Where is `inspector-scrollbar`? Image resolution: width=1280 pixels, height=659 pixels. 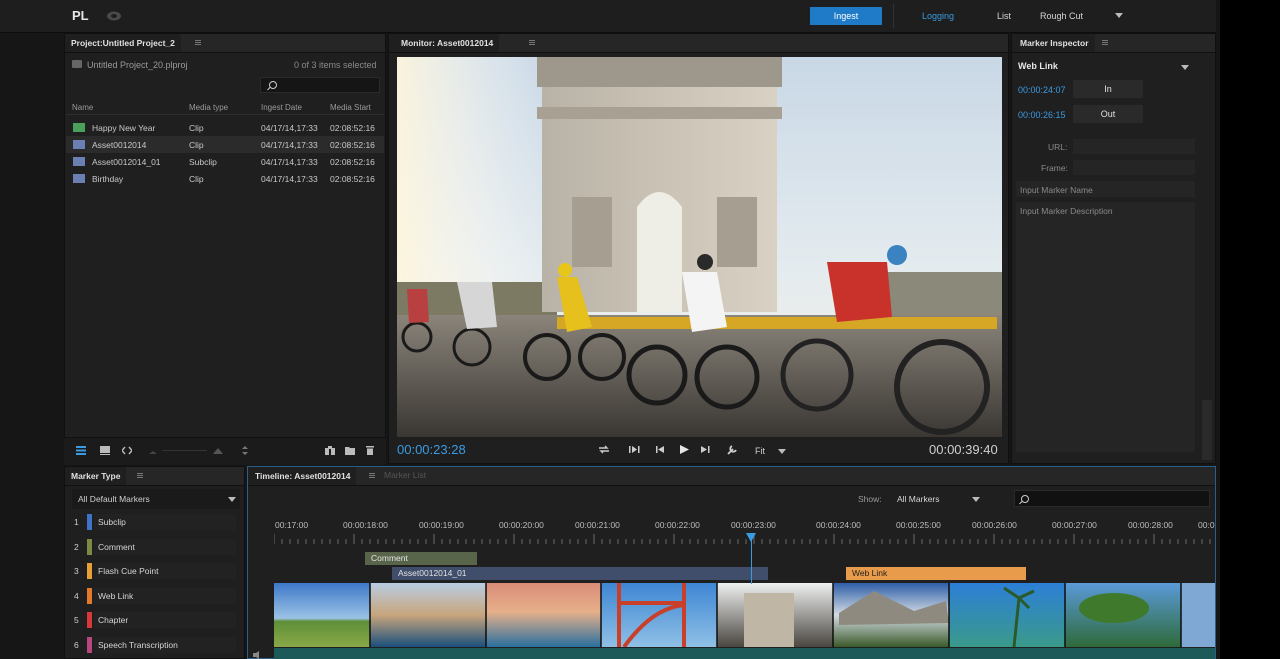
inspector-scrollbar is located at coordinates (1207, 430).